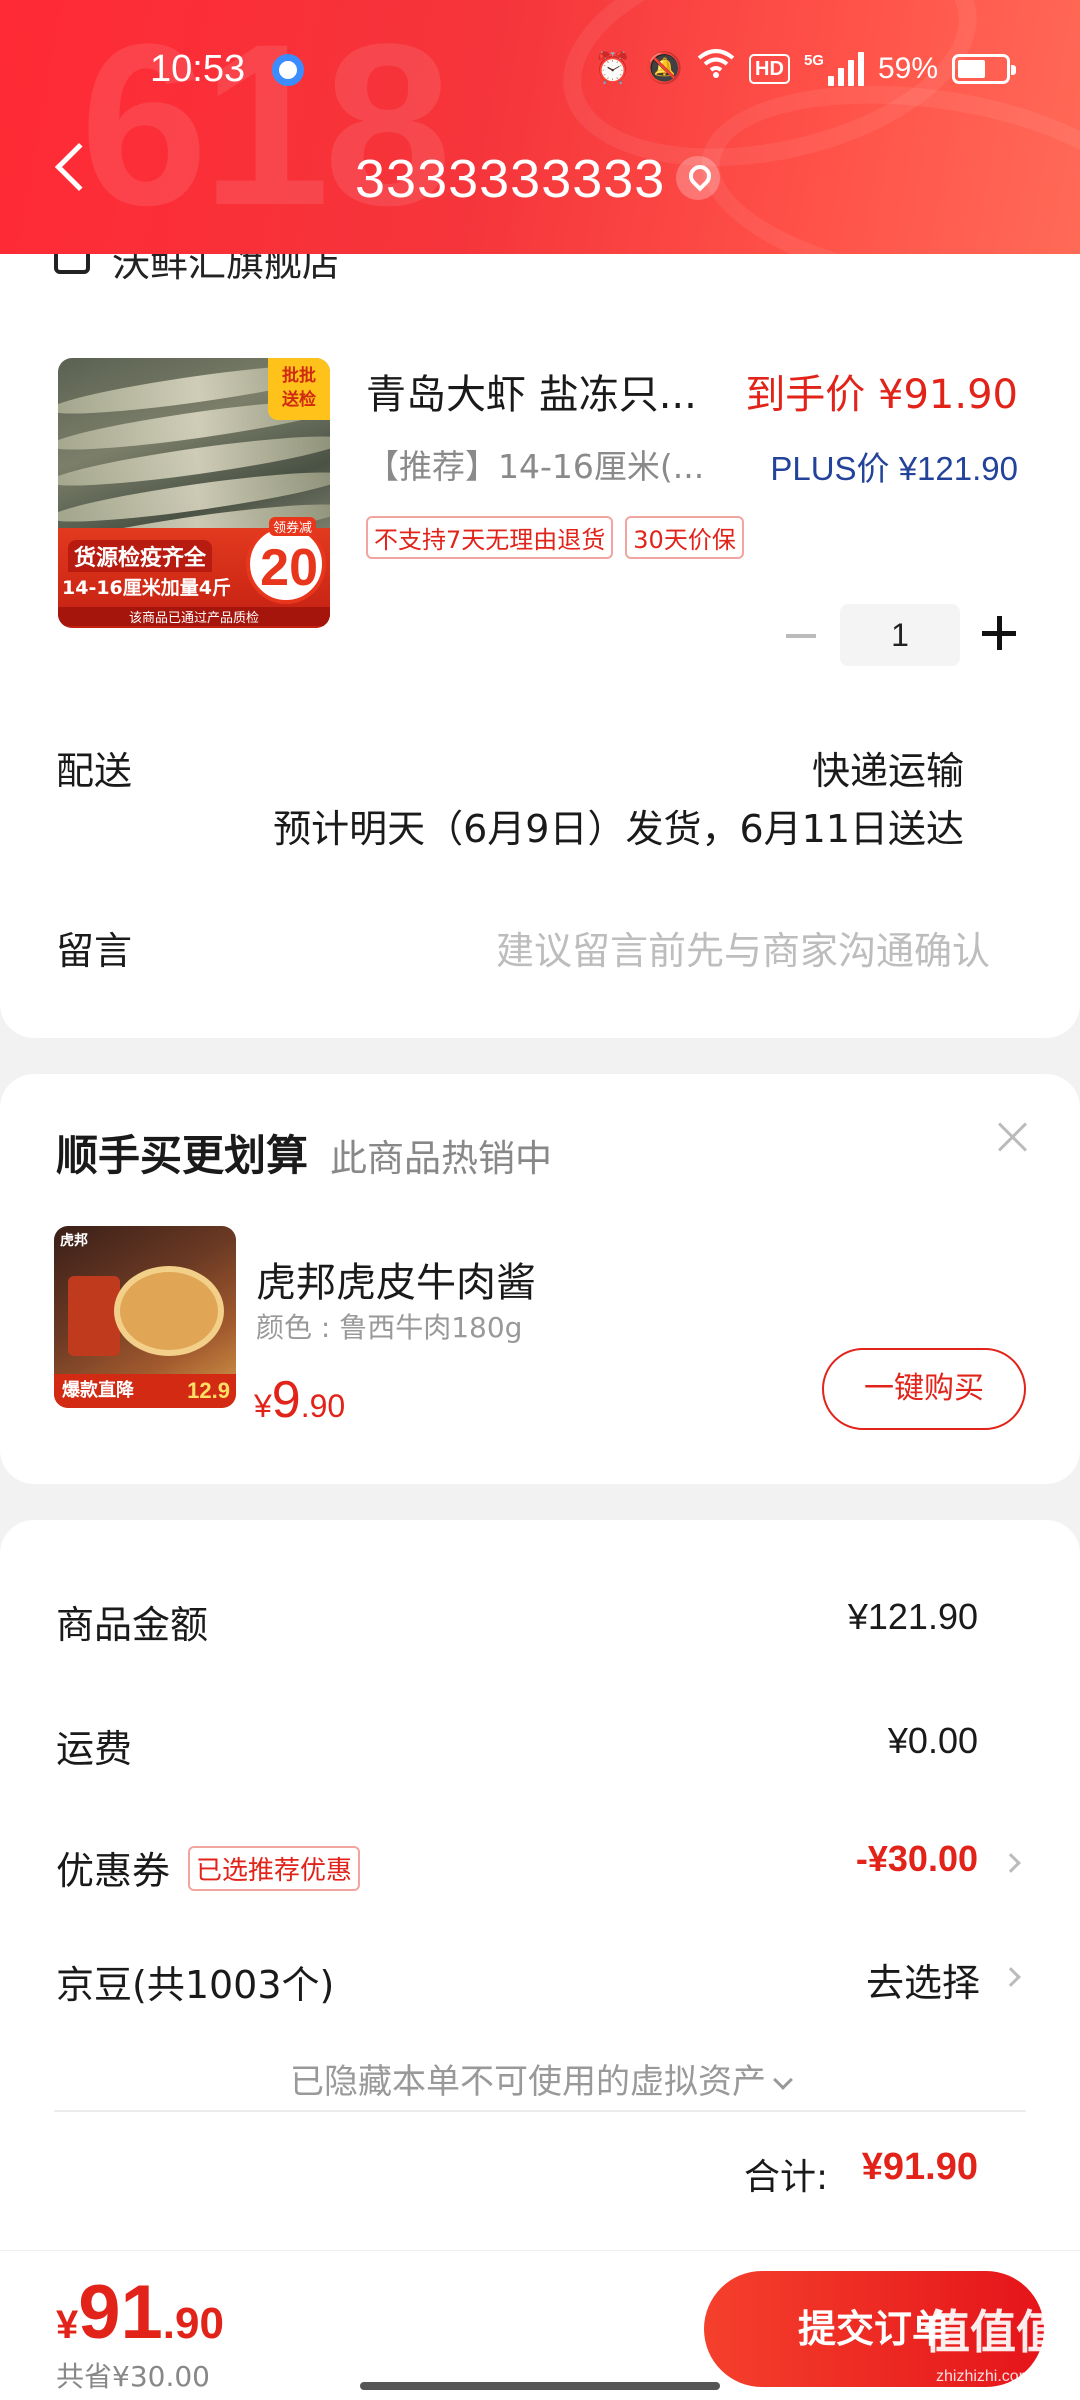 This screenshot has height=2400, width=1080. Describe the element at coordinates (132, 1625) in the screenshot. I see `goods-amount-label: 商品金额` at that location.